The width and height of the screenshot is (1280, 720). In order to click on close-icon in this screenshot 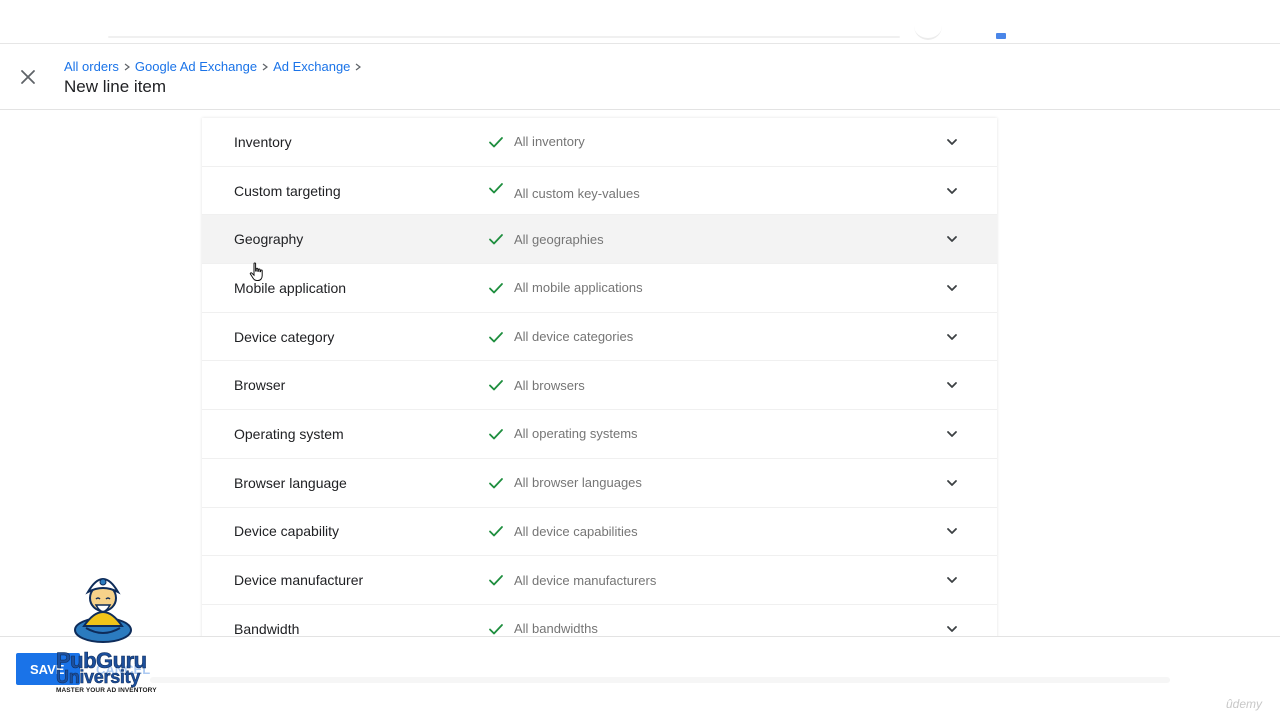, I will do `click(28, 77)`.